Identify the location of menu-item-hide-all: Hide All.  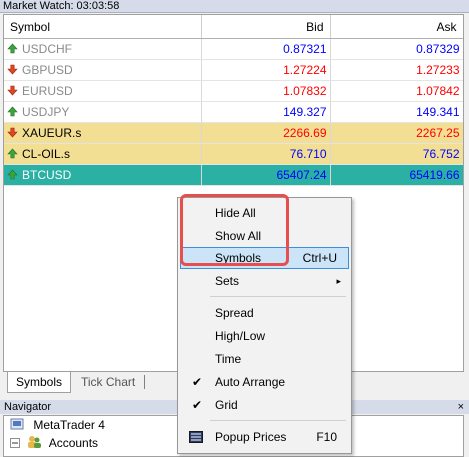
(264, 213).